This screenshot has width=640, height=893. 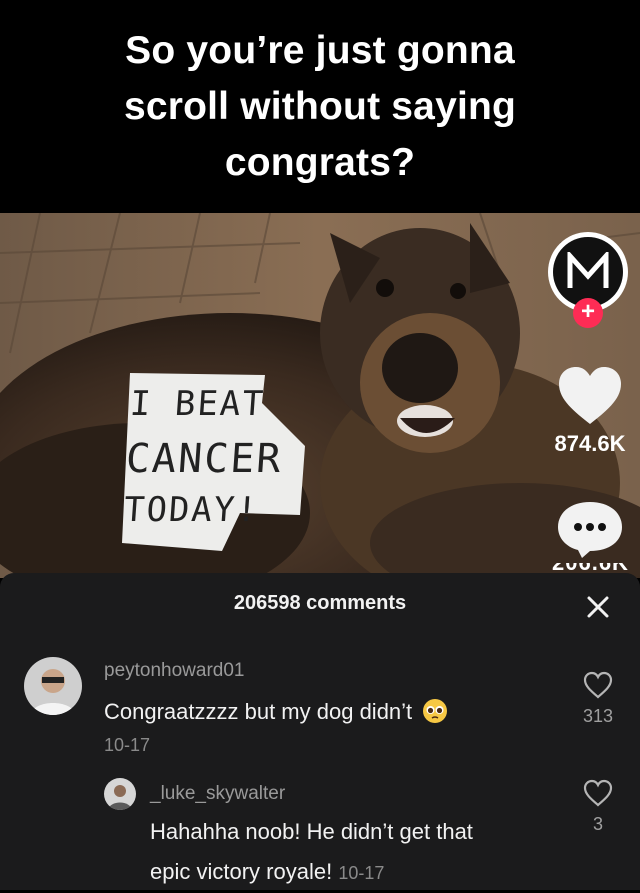 What do you see at coordinates (588, 313) in the screenshot?
I see `follow-button: +` at bounding box center [588, 313].